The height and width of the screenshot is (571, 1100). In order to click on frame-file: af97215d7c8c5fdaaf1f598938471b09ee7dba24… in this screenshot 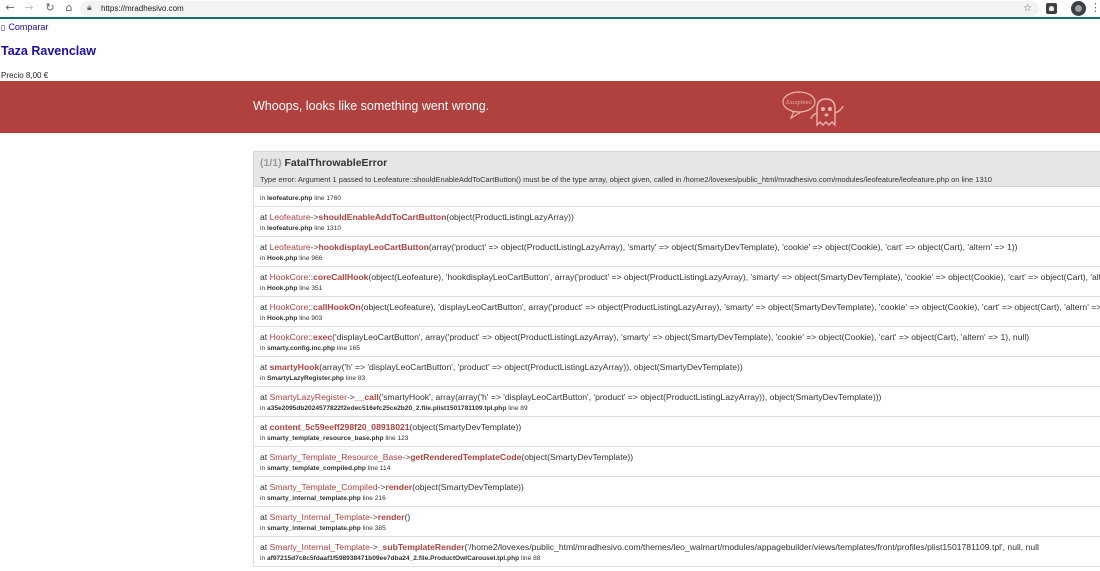, I will do `click(393, 558)`.